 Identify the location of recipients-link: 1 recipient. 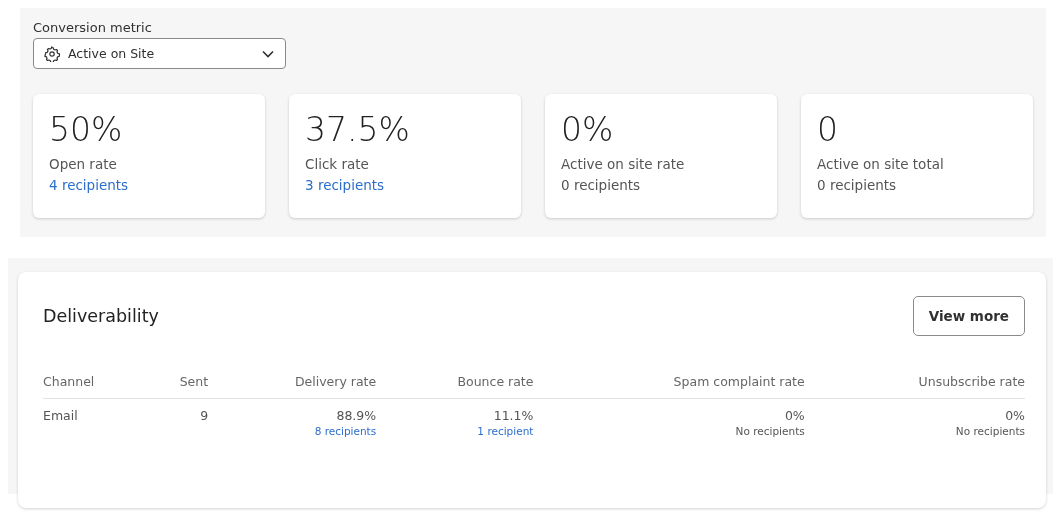
(505, 431).